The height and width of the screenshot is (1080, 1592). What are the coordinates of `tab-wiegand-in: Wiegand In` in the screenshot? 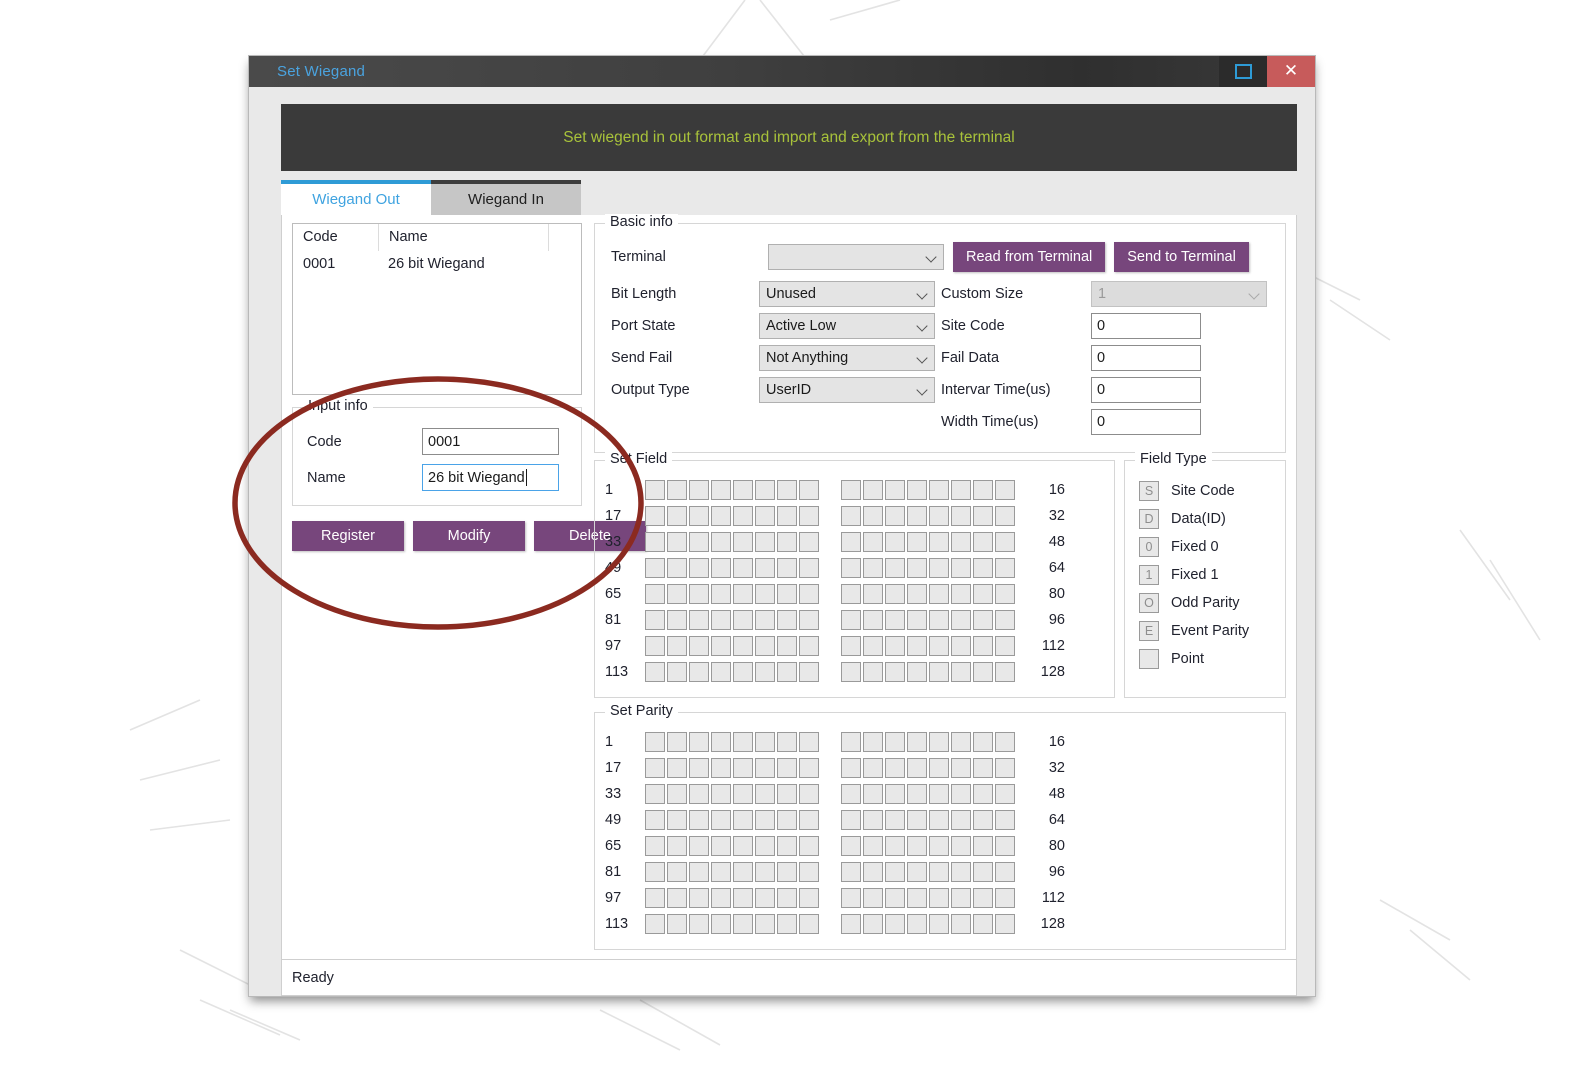 It's located at (506, 197).